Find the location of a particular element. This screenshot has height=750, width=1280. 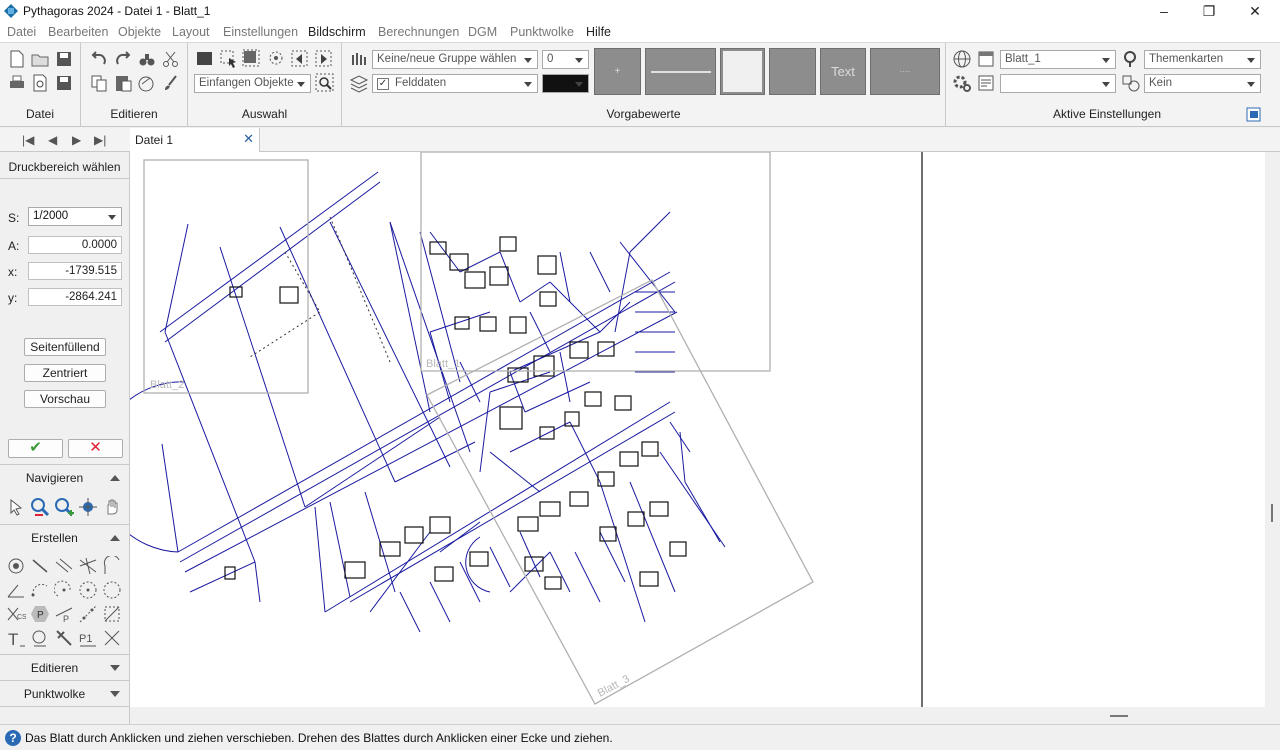

section-punktwolke: Punktwolke is located at coordinates (64, 692).